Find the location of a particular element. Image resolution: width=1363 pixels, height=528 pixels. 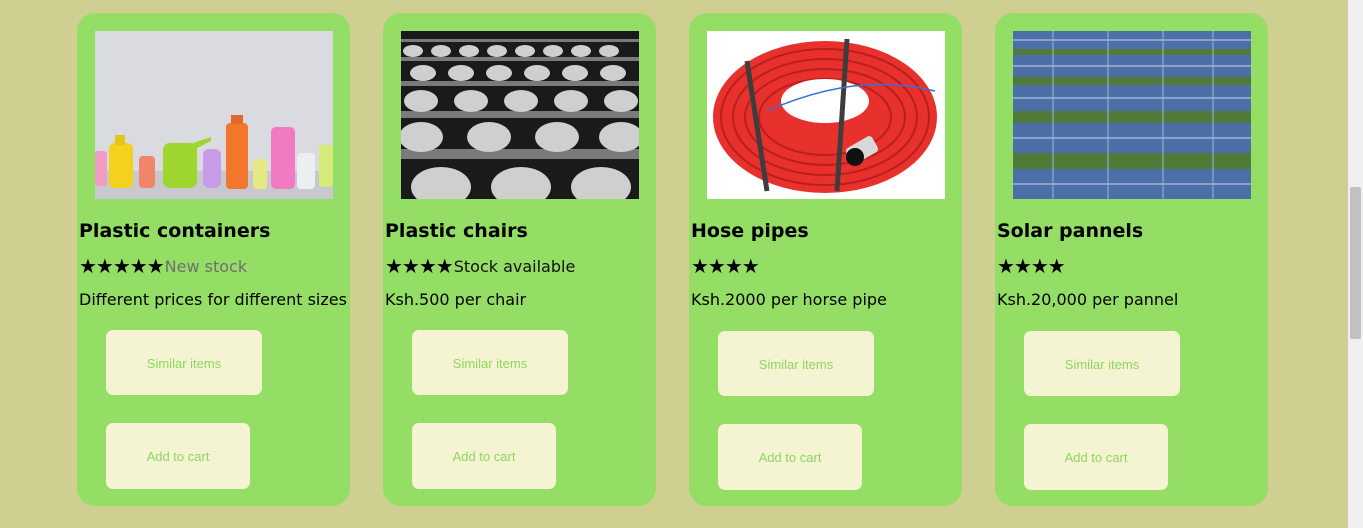

product-image-plastic-chairs is located at coordinates (520, 115).